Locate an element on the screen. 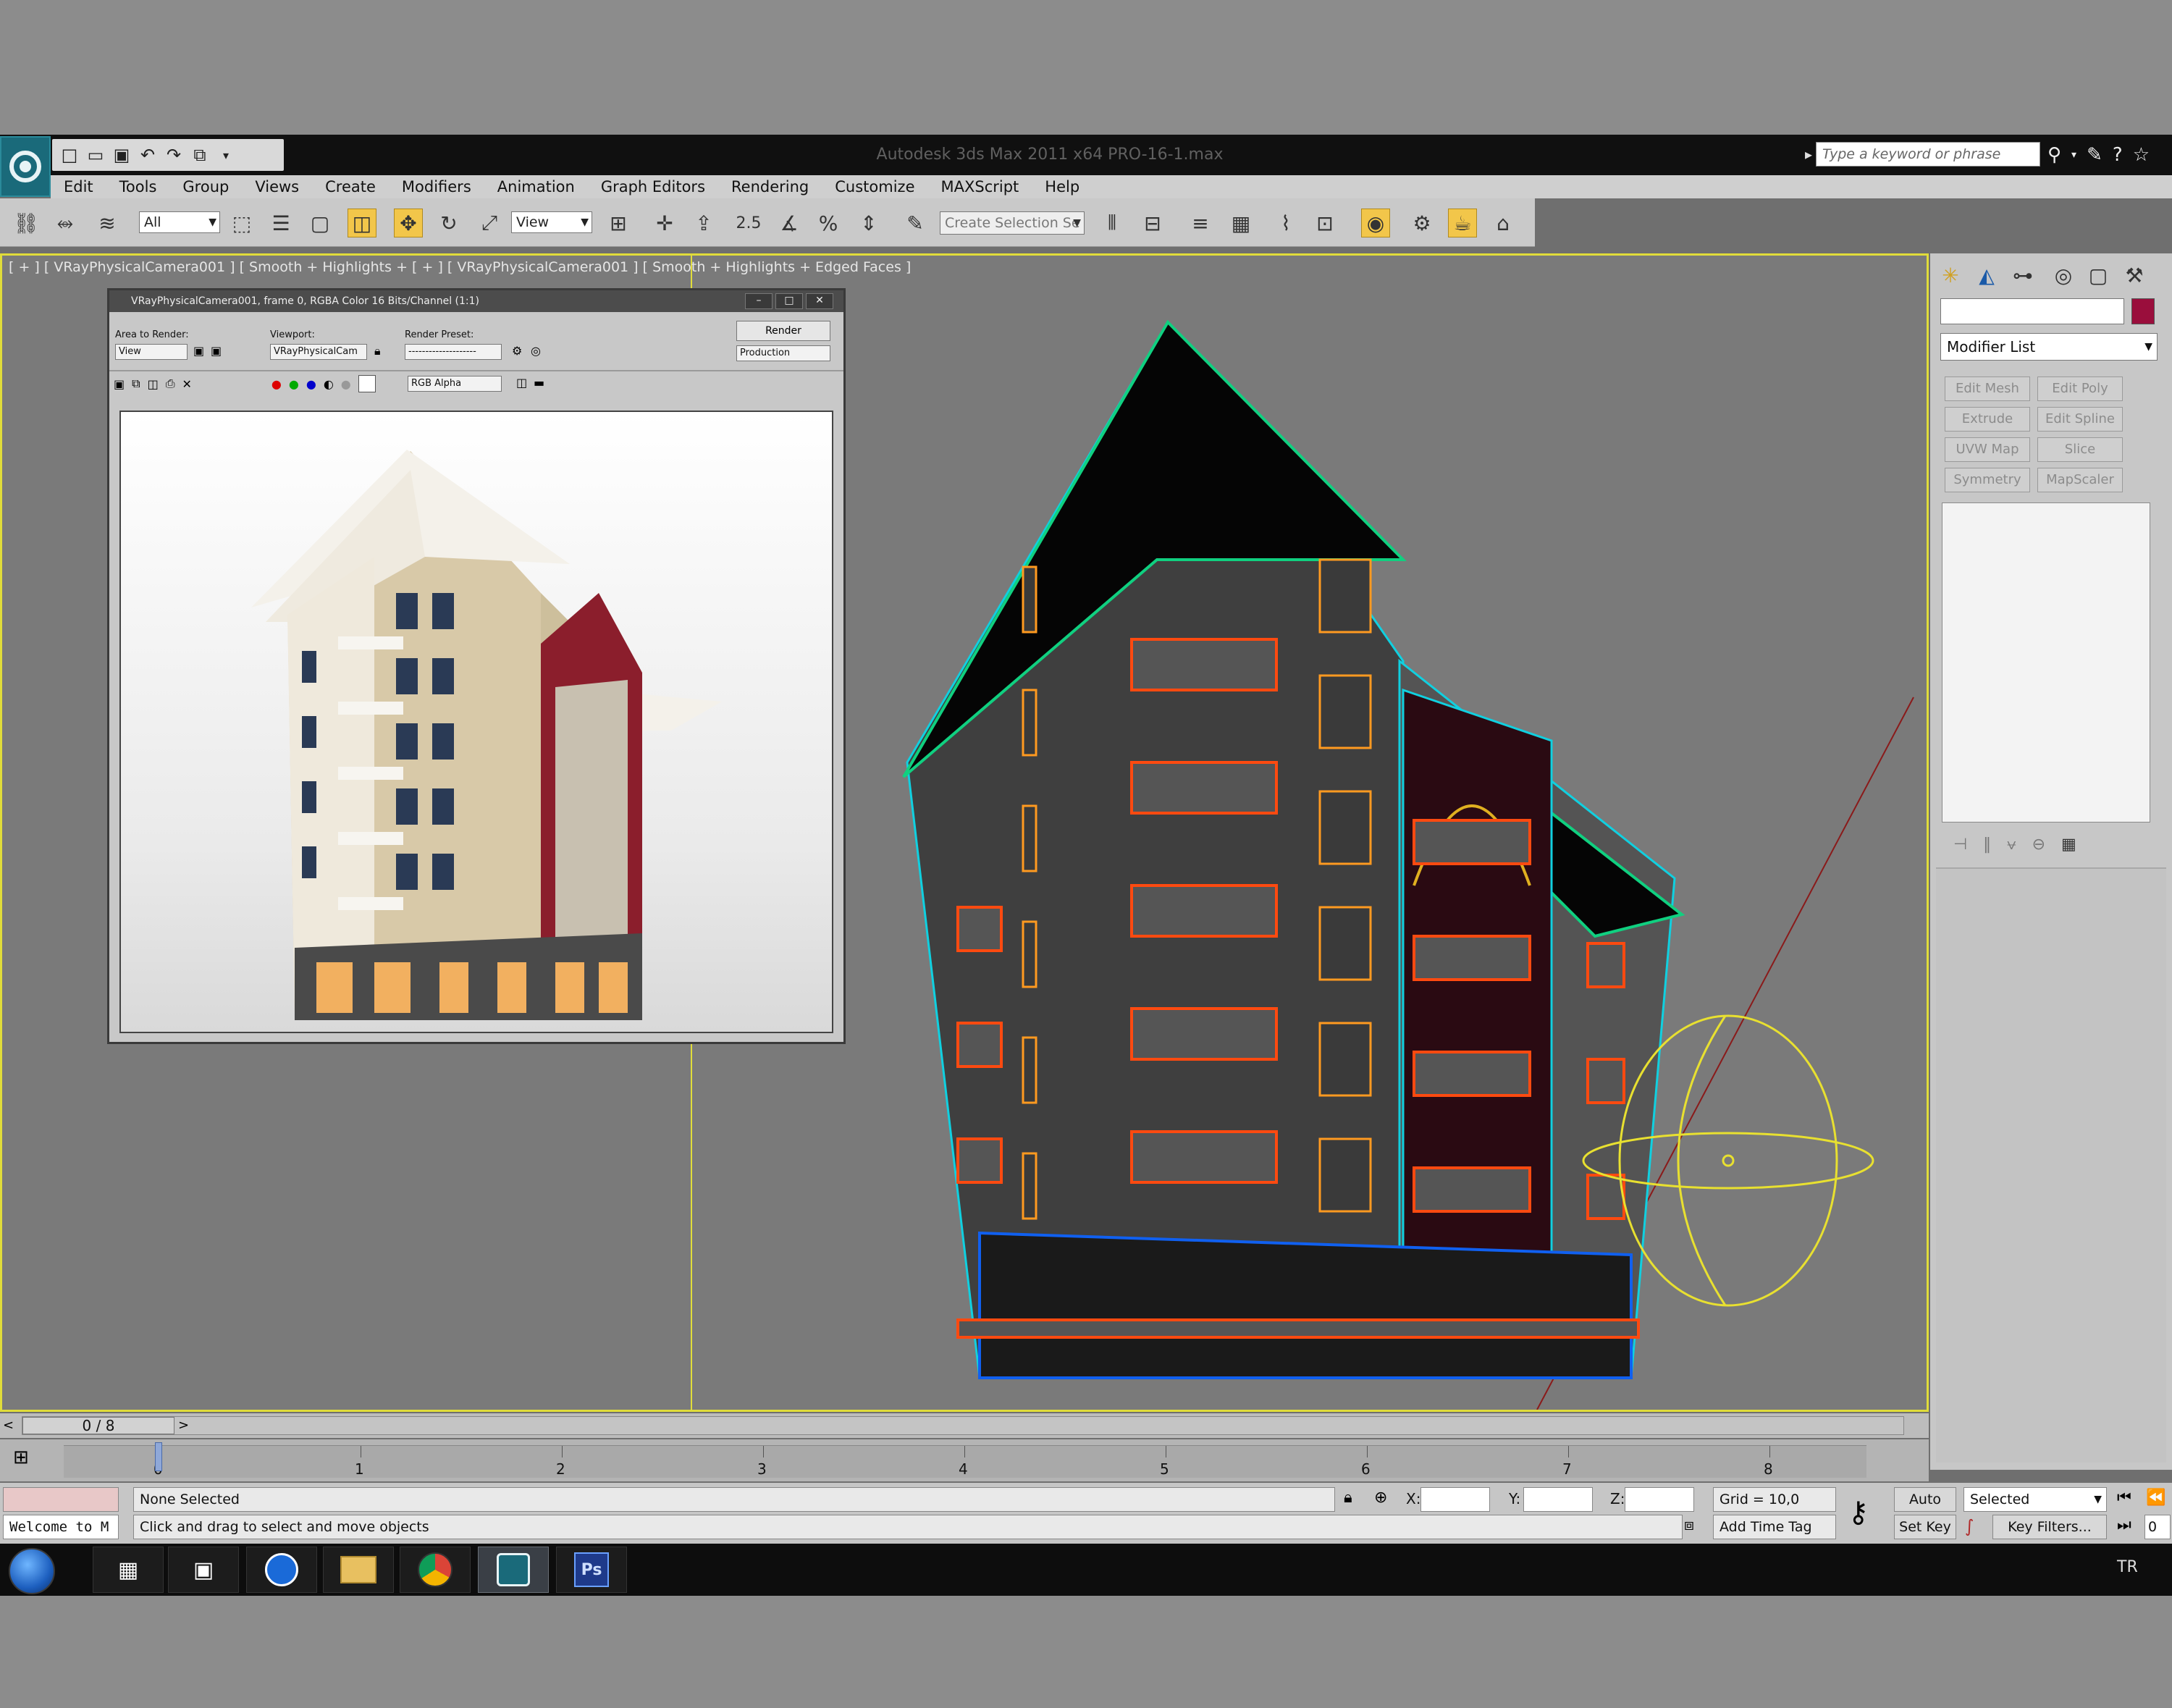  edit-poly-button: Edit Poly is located at coordinates (2080, 388).